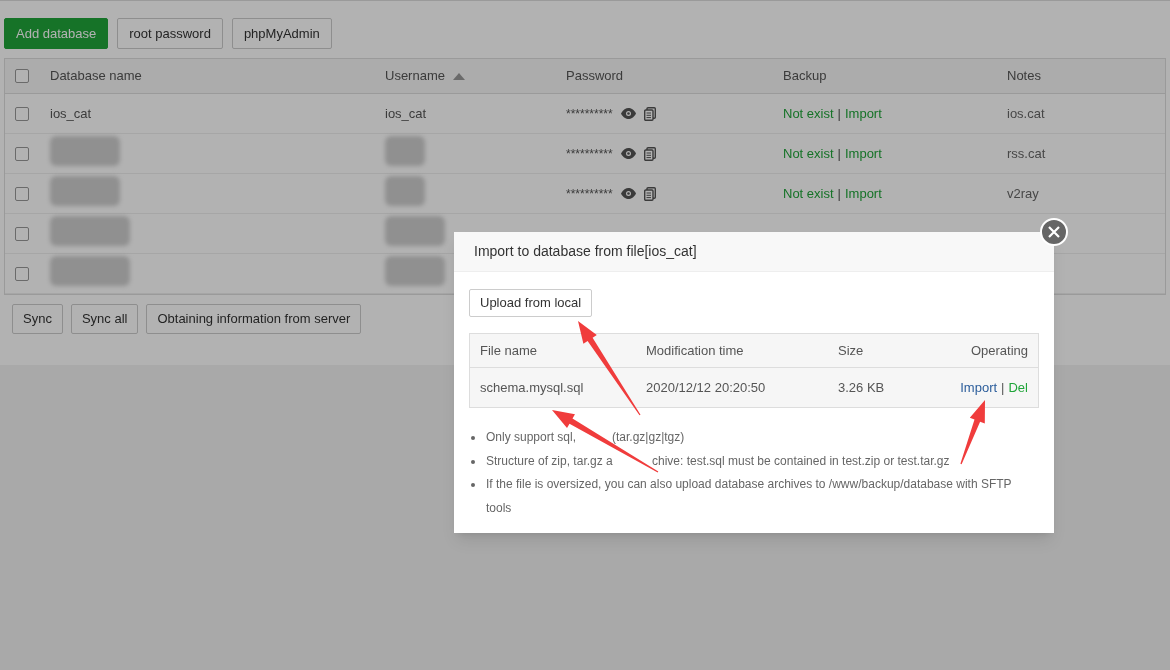 This screenshot has height=670, width=1170. Describe the element at coordinates (281, 33) in the screenshot. I see `toolbar-button: phpMyAdmin` at that location.